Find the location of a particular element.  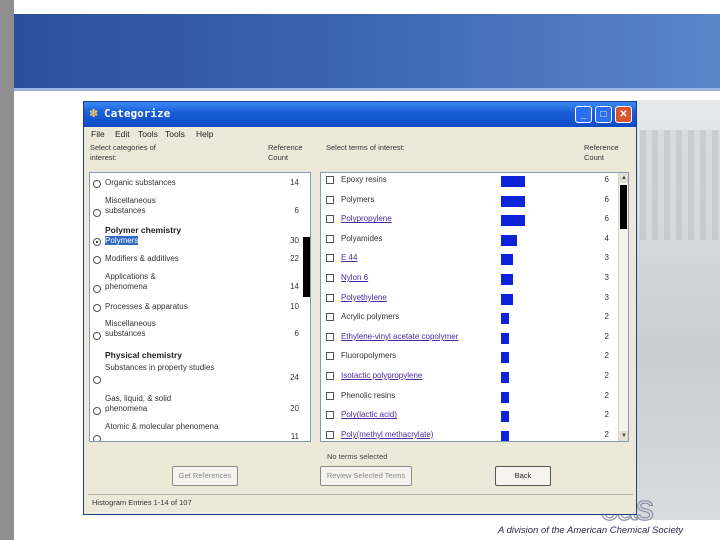

term-label: Poly(lactic acid) is located at coordinates (369, 414).